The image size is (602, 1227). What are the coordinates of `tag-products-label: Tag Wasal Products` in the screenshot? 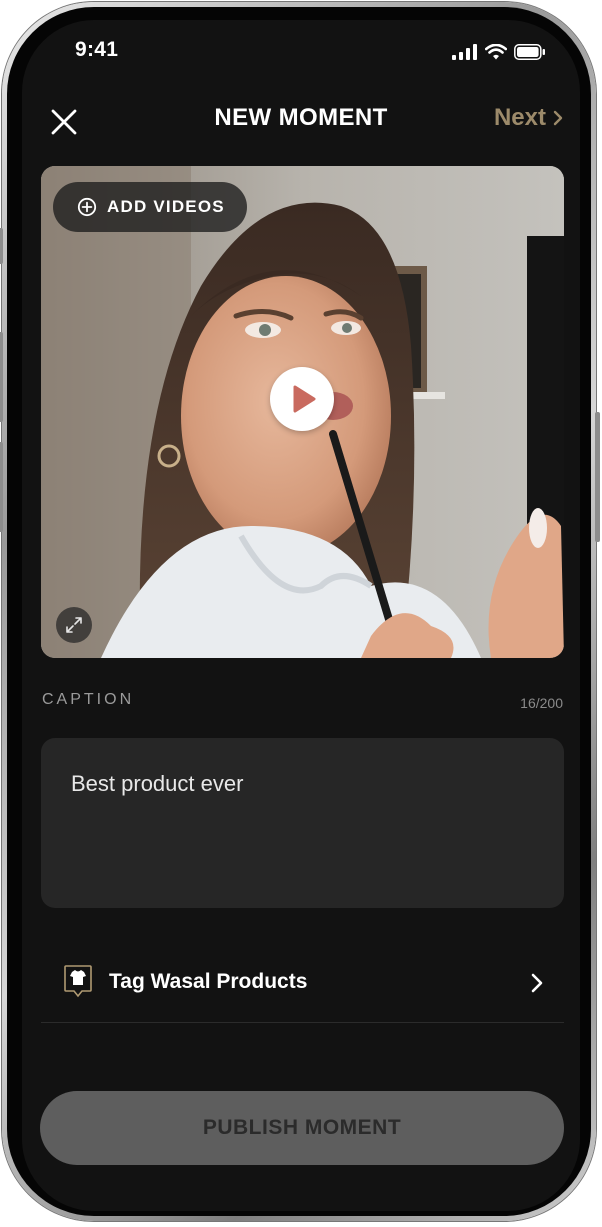 It's located at (208, 981).